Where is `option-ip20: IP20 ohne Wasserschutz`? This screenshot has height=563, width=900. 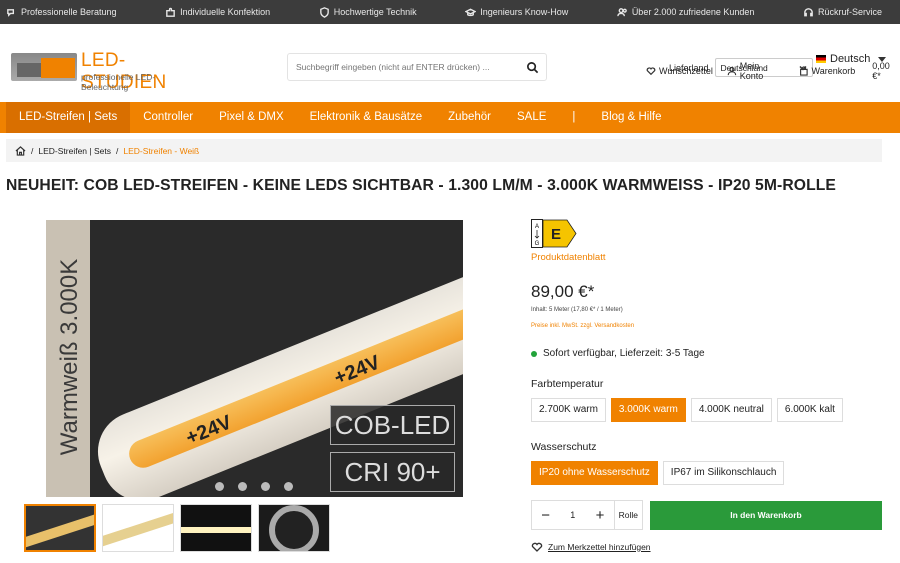
option-ip20: IP20 ohne Wasserschutz is located at coordinates (594, 473).